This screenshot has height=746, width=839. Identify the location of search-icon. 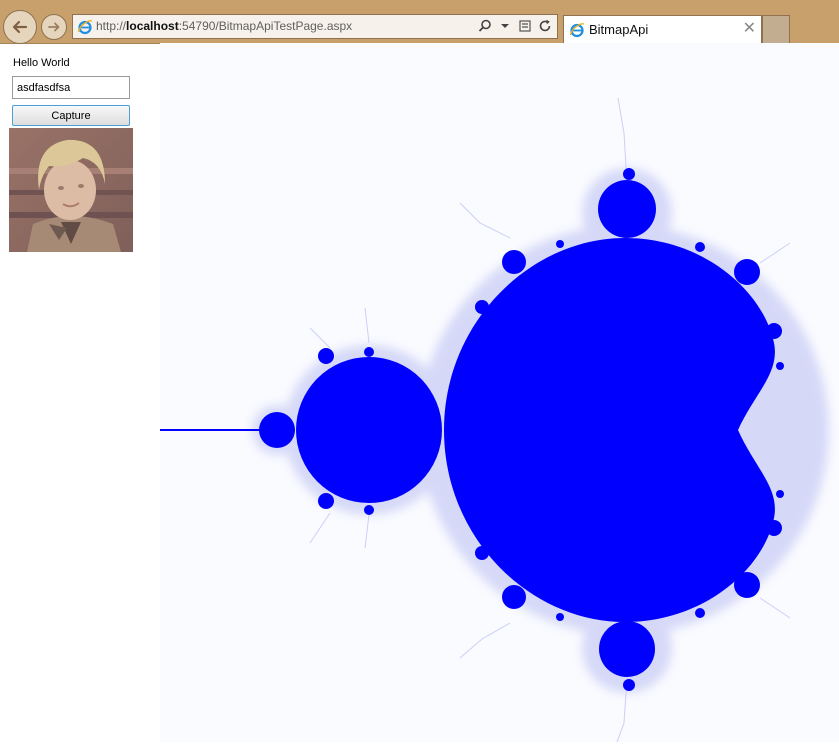
(484, 25).